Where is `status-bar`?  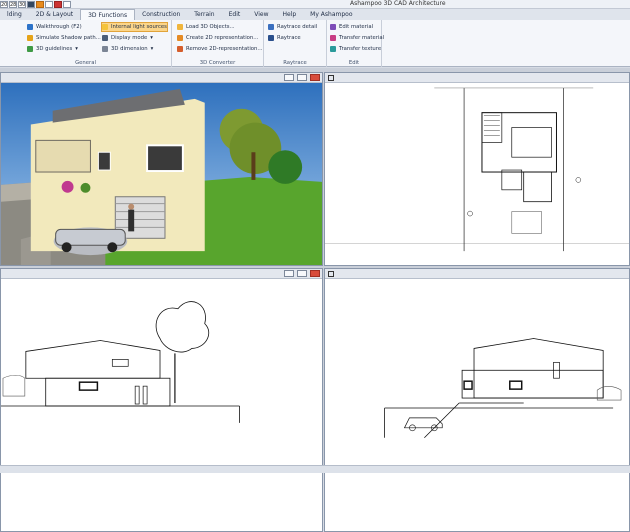
status-bar is located at coordinates (315, 469).